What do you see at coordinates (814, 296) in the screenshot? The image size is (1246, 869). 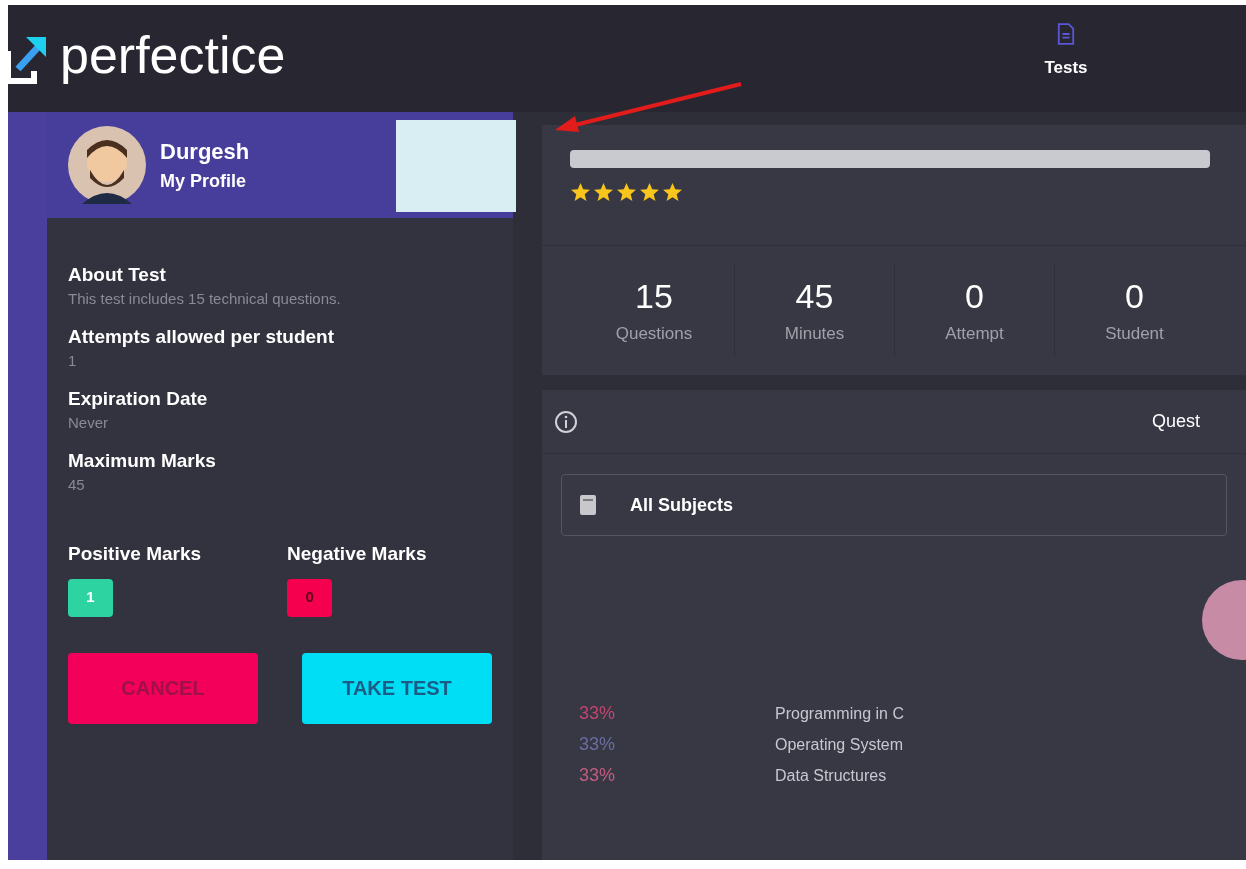 I see `stat-value: 45` at bounding box center [814, 296].